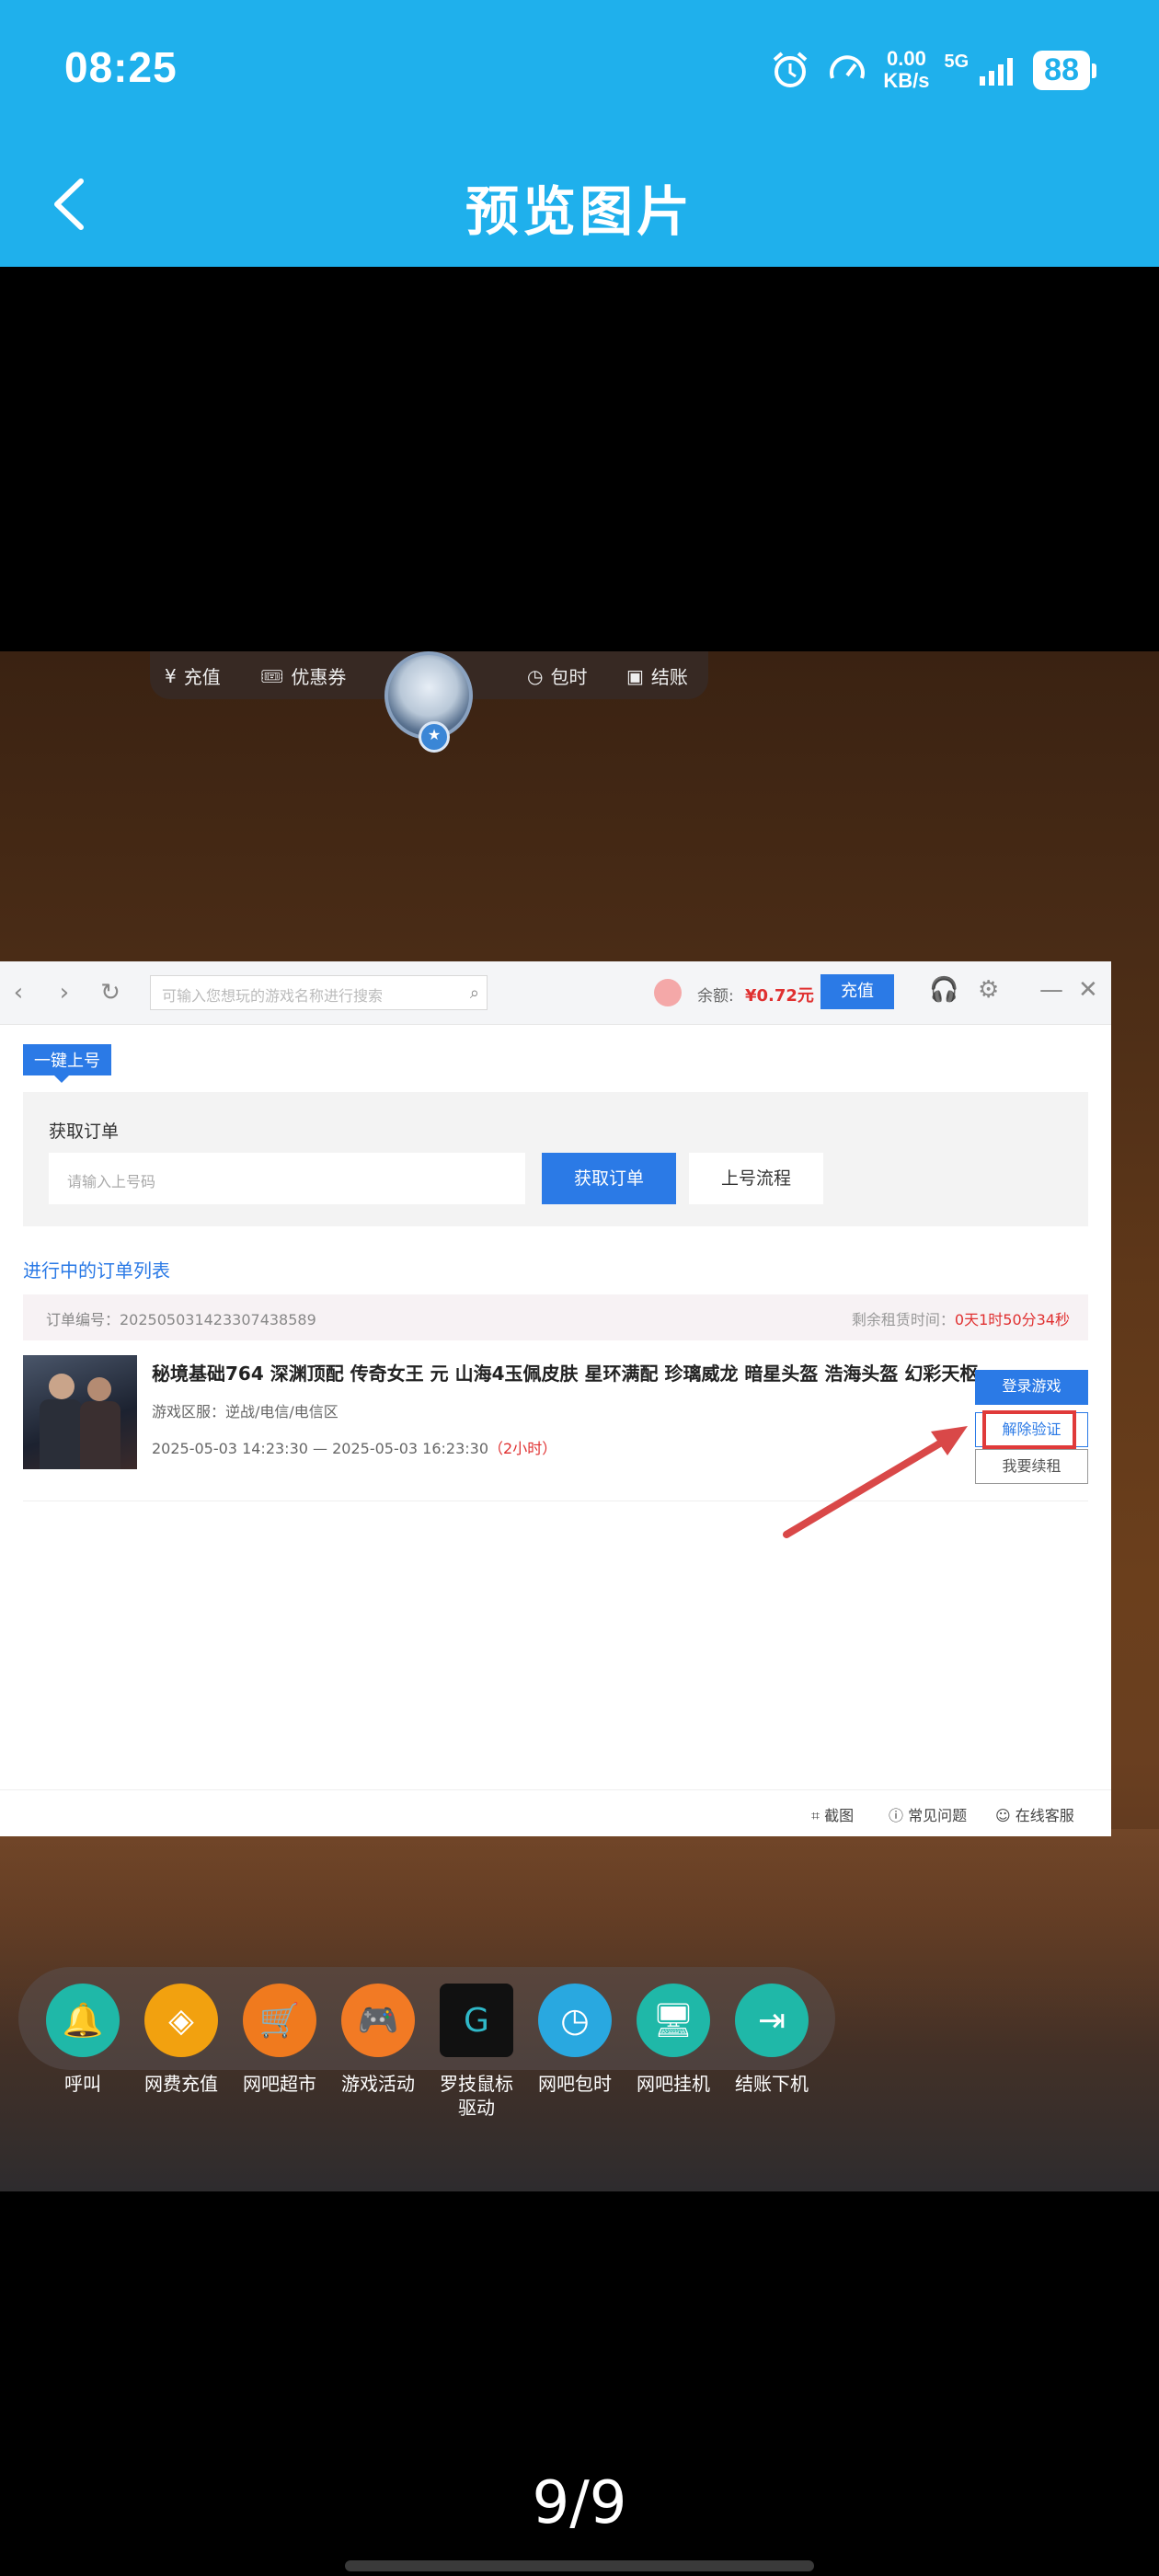  Describe the element at coordinates (673, 2084) in the screenshot. I see `dock-label: 网吧挂机` at that location.